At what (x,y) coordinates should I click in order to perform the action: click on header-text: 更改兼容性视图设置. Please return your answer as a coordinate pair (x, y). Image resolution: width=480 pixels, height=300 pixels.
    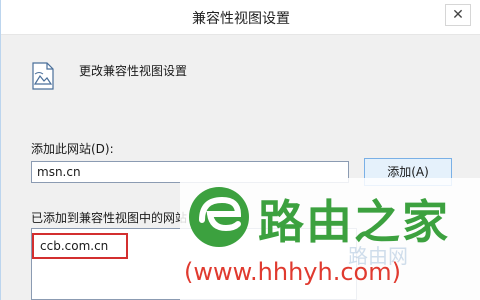
    Looking at the image, I should click on (133, 71).